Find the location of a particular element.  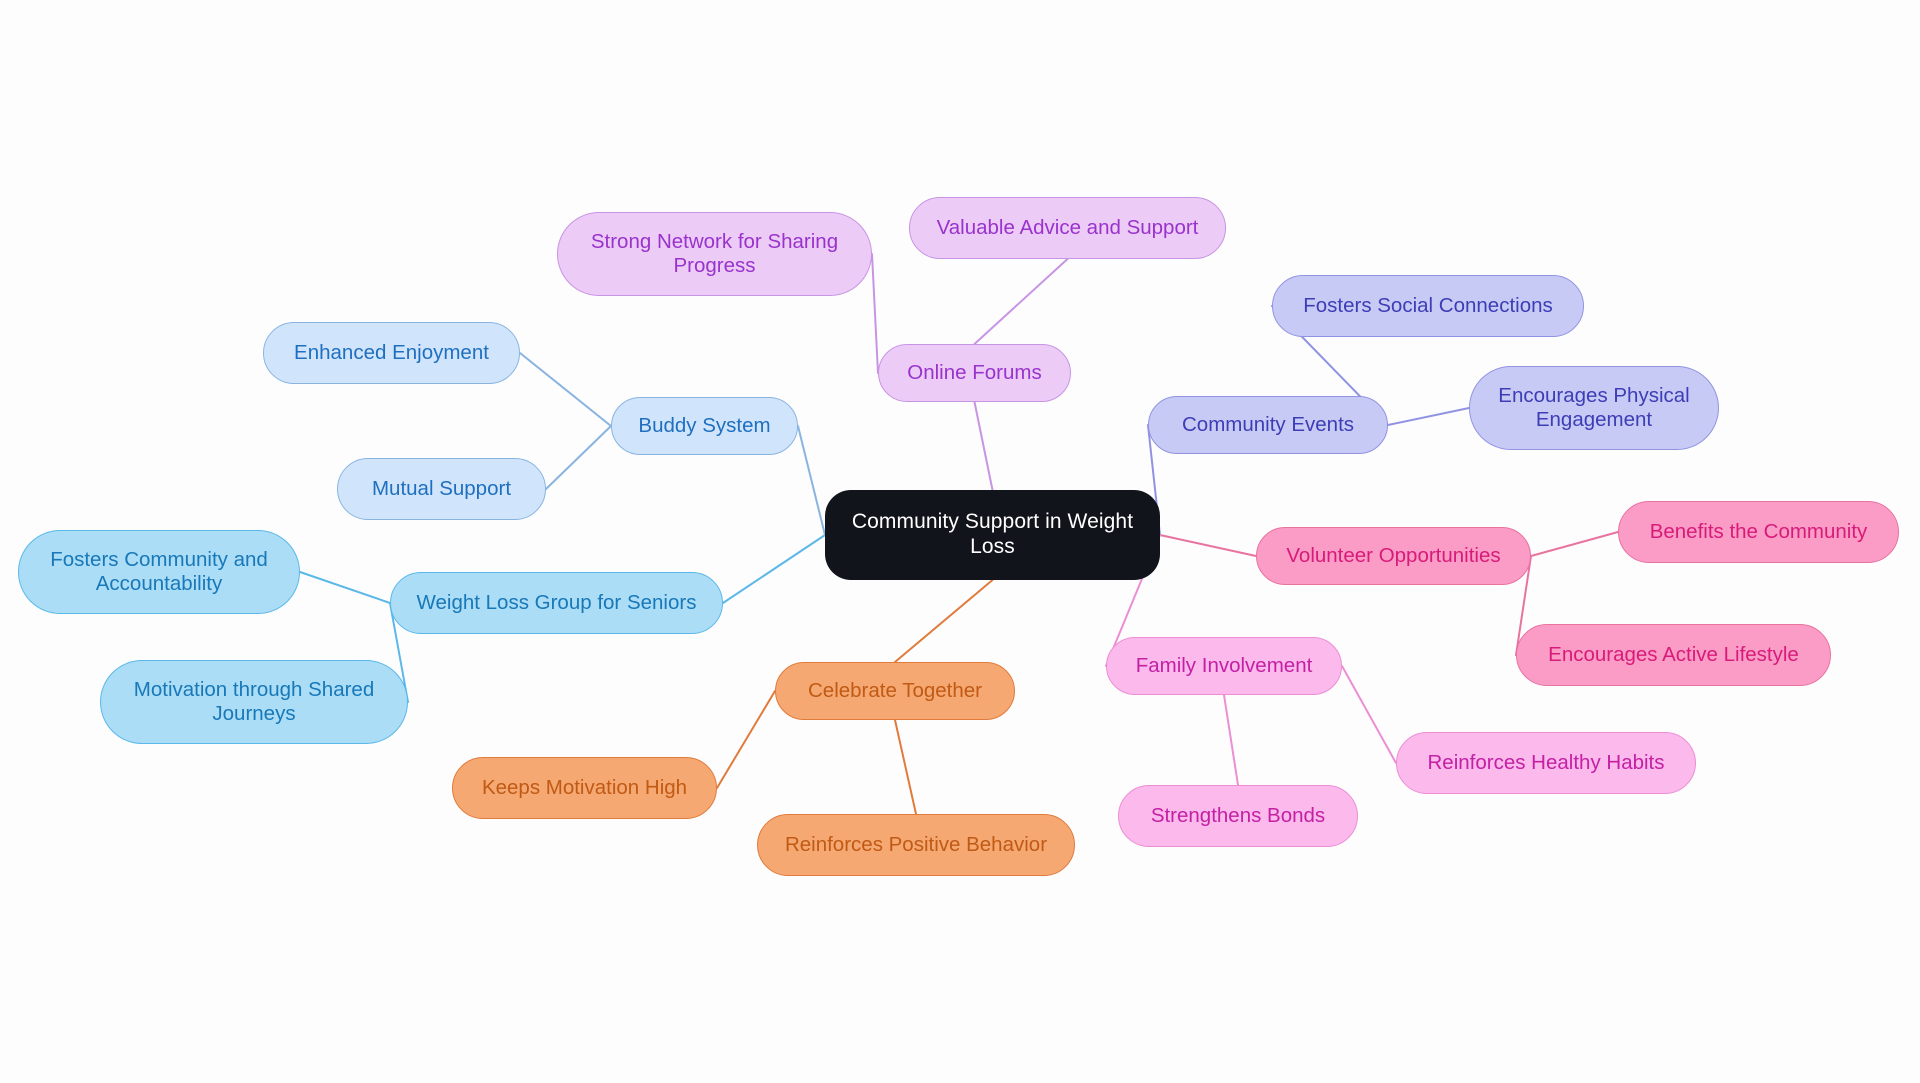

node-label: Fosters Community and Accountability is located at coordinates (159, 571).